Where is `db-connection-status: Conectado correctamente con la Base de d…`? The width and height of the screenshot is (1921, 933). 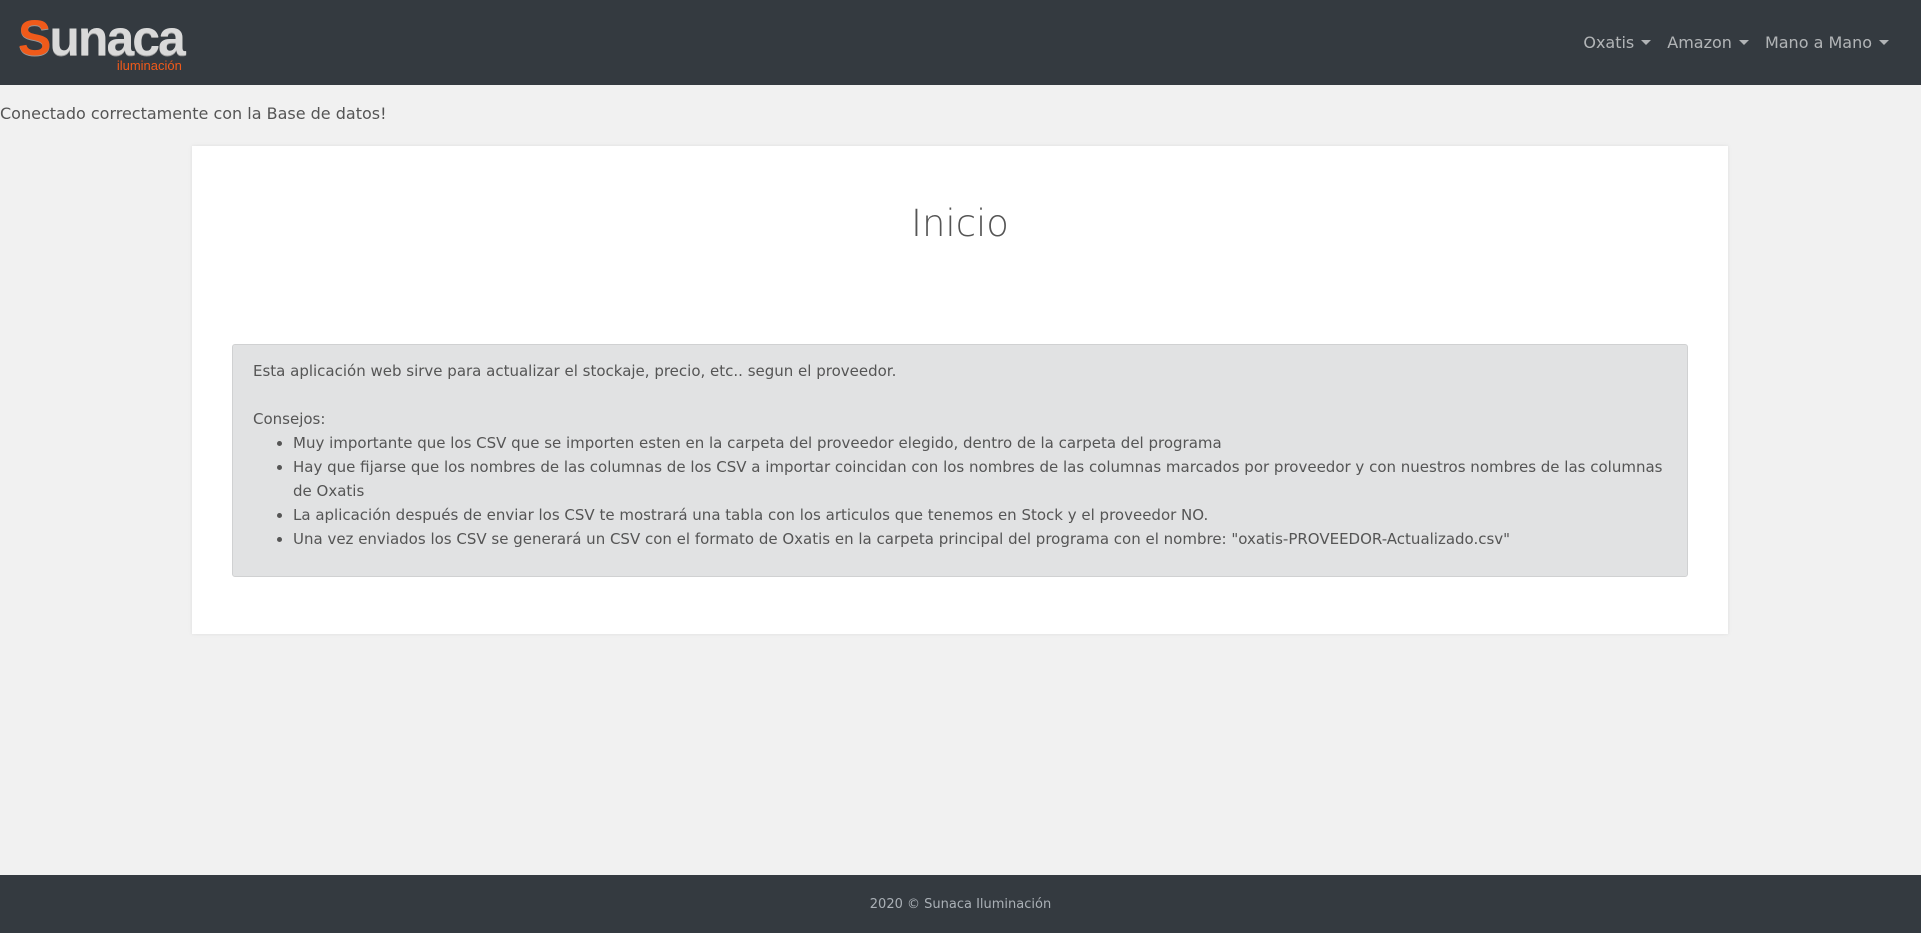
db-connection-status: Conectado correctamente con la Base de d… is located at coordinates (193, 113).